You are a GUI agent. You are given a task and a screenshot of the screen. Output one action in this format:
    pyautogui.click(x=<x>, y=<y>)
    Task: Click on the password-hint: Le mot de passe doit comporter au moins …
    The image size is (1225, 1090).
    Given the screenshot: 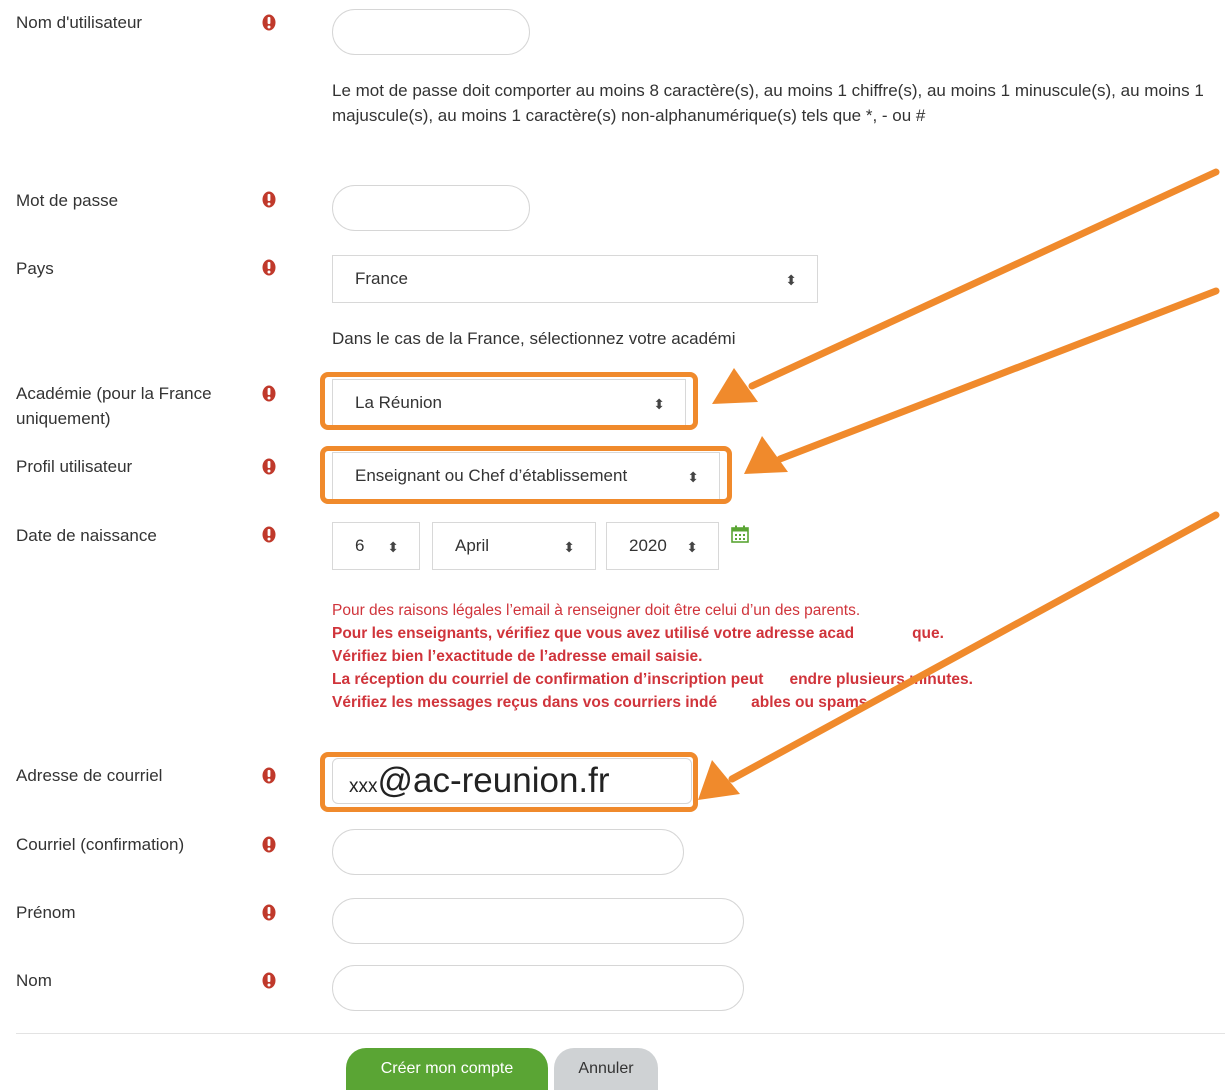 What is the action you would take?
    pyautogui.click(x=768, y=103)
    